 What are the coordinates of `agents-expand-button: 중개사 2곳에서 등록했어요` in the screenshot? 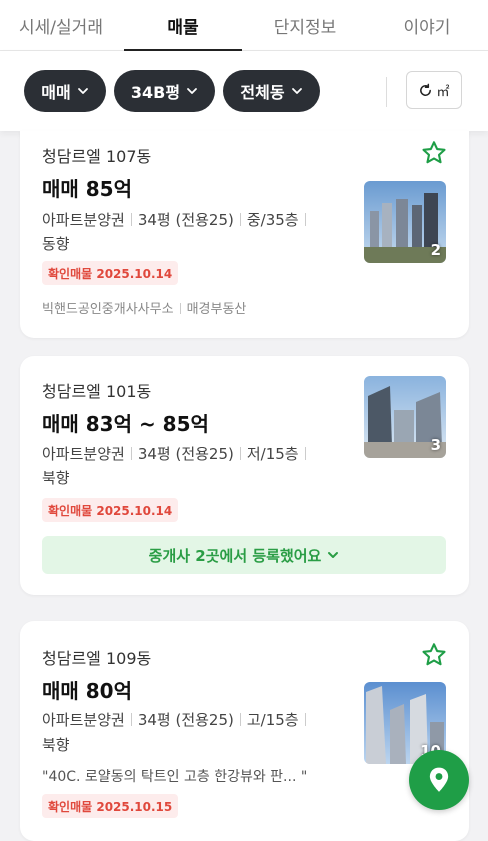 It's located at (244, 555).